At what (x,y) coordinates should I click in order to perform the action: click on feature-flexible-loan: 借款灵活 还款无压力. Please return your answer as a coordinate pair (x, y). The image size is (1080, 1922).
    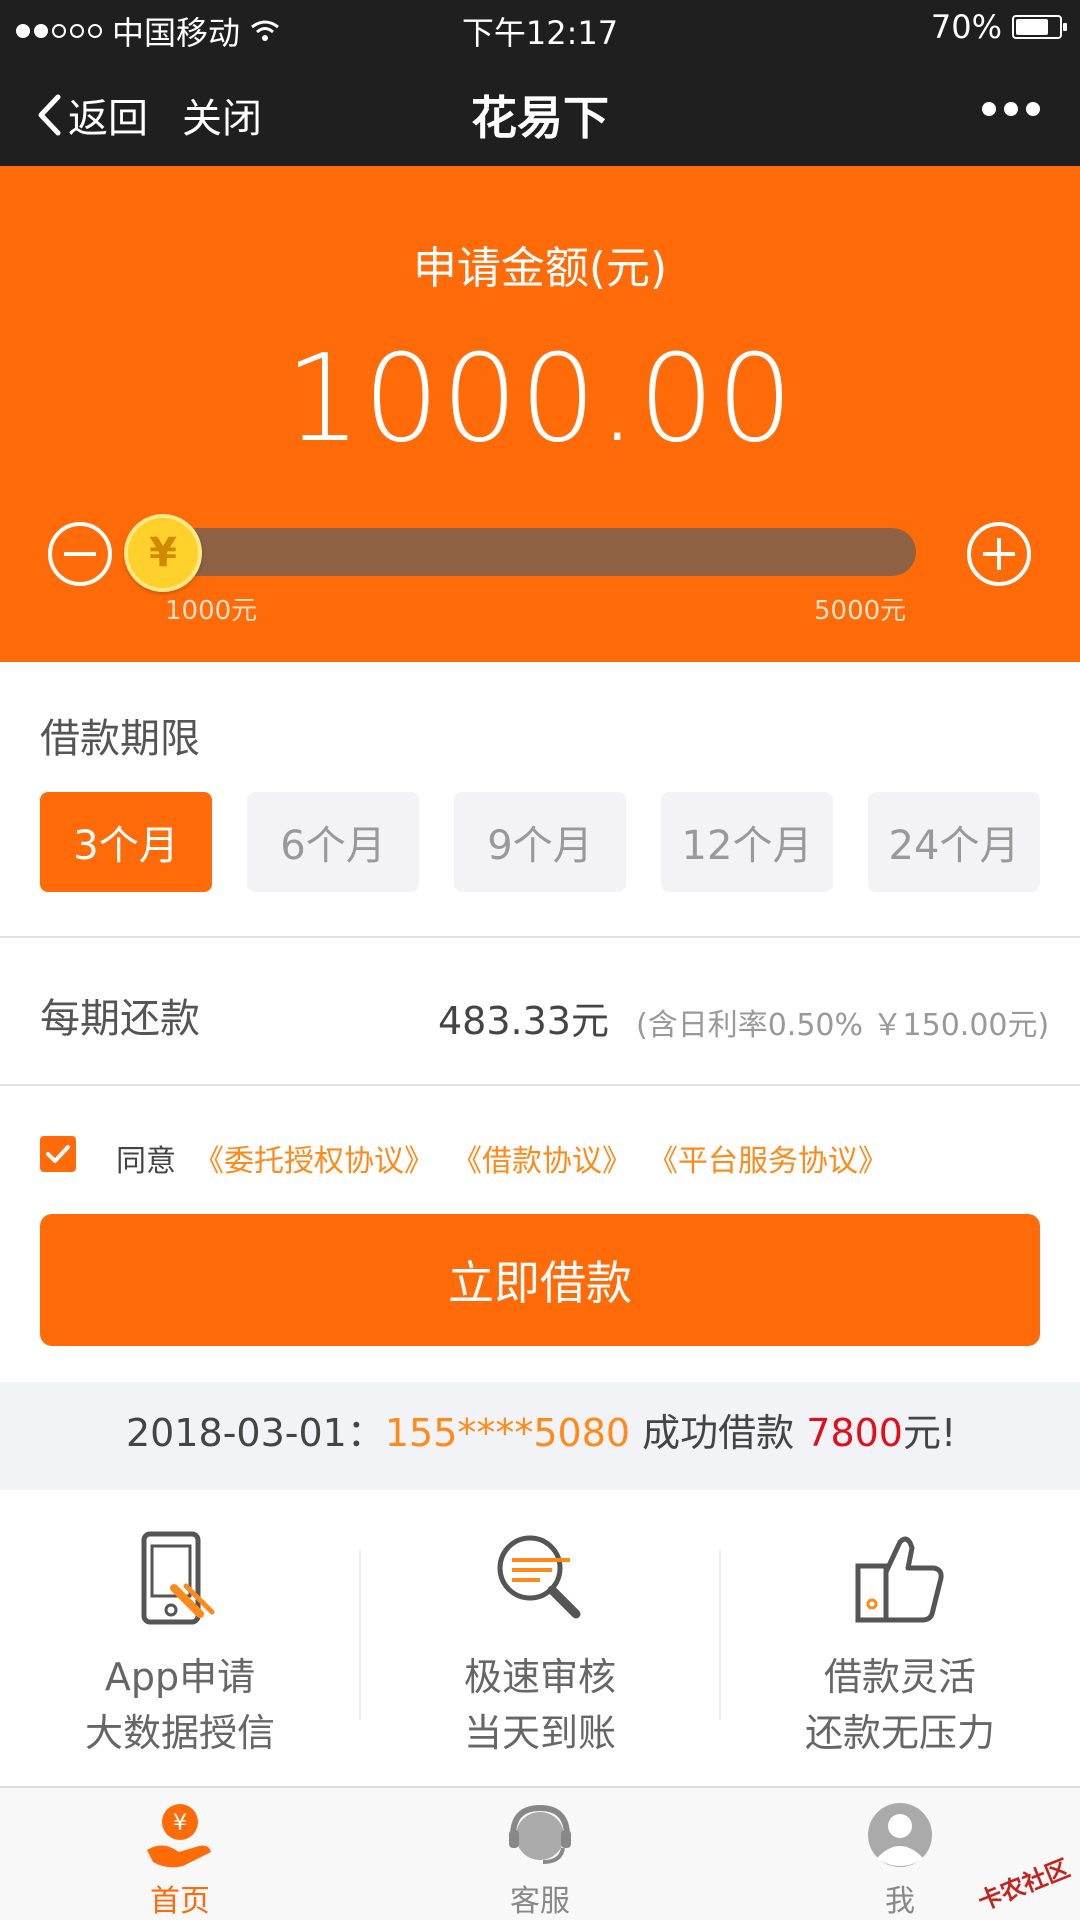
    Looking at the image, I should click on (900, 1638).